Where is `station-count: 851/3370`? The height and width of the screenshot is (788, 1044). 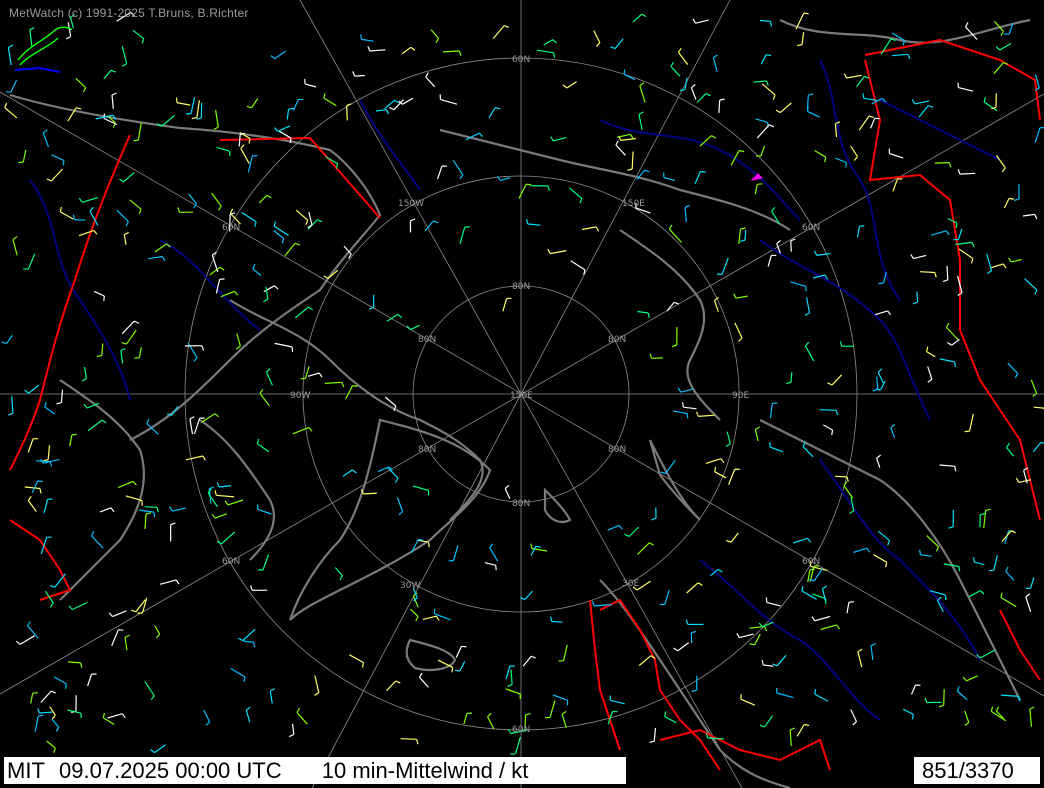
station-count: 851/3370 is located at coordinates (977, 770).